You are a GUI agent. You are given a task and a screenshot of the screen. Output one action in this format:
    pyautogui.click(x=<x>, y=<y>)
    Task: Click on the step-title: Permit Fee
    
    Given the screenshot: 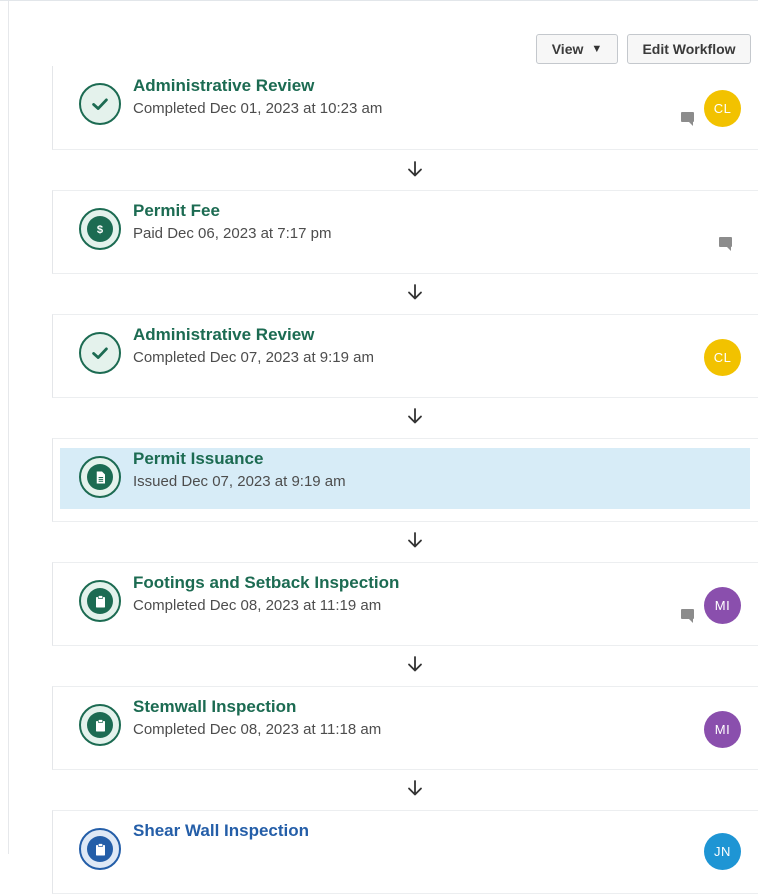 What is the action you would take?
    pyautogui.click(x=176, y=211)
    